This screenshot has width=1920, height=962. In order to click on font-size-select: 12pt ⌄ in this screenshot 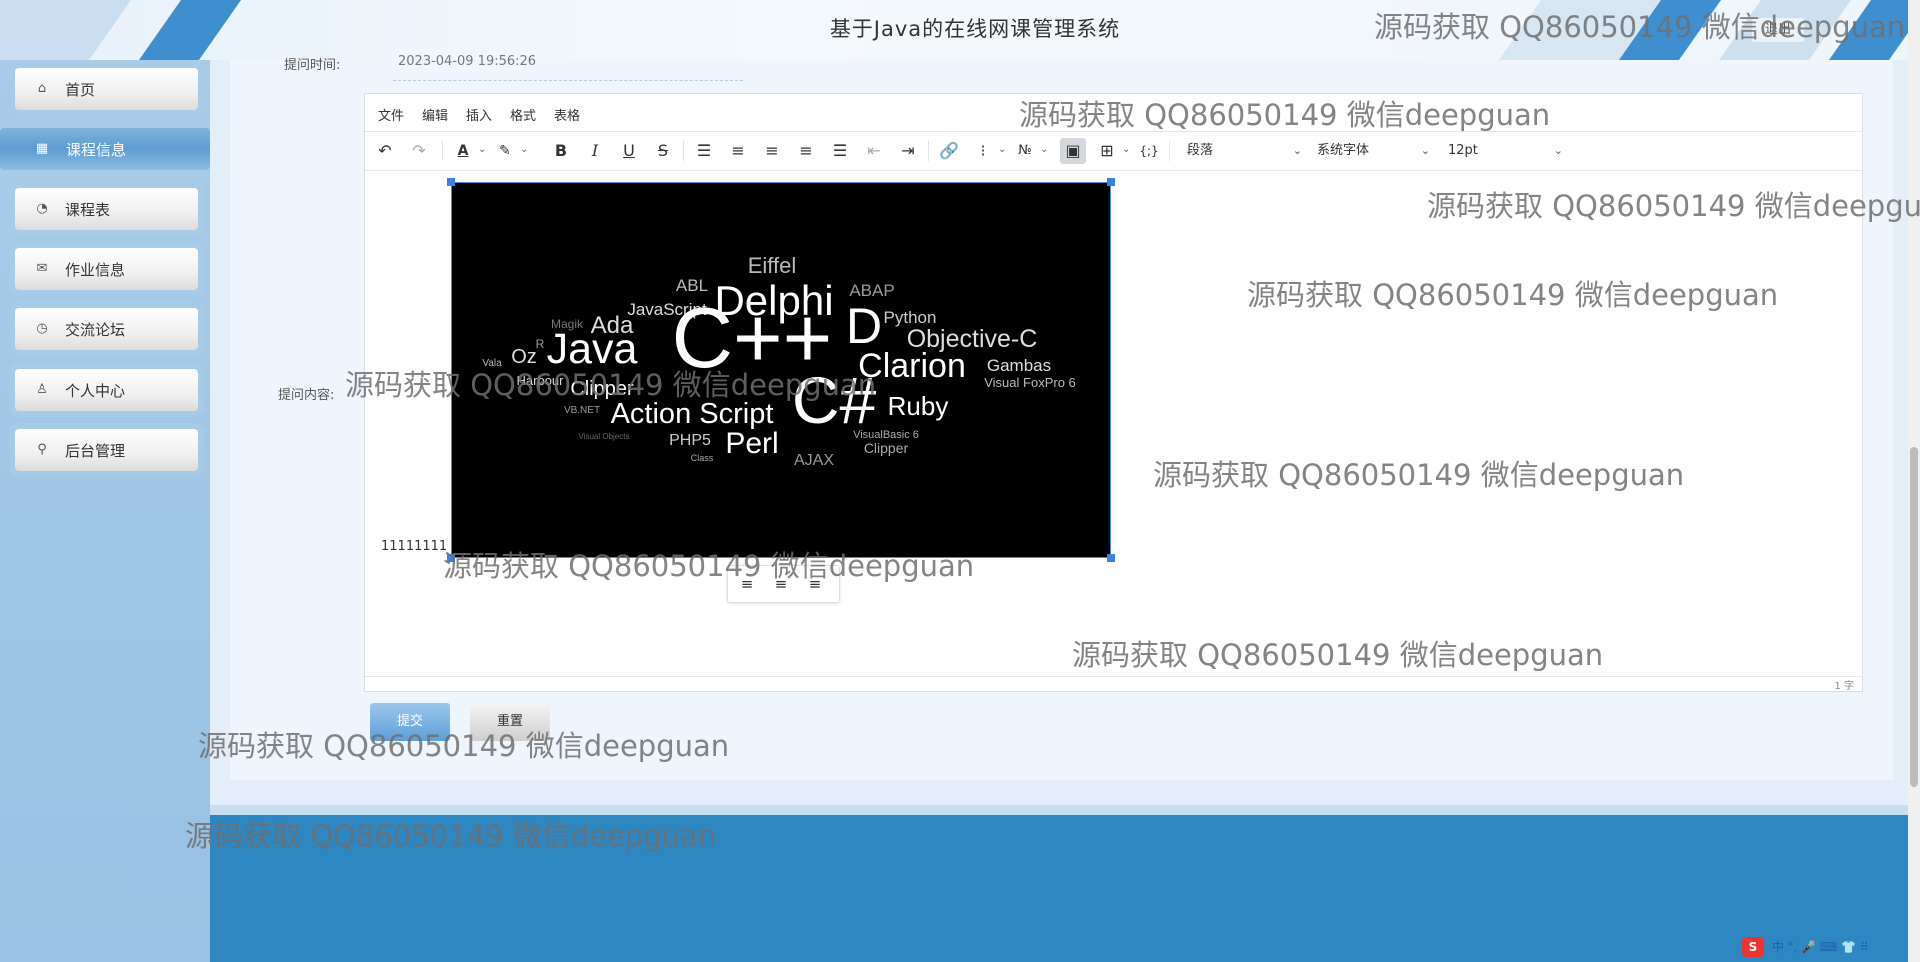, I will do `click(1505, 151)`.